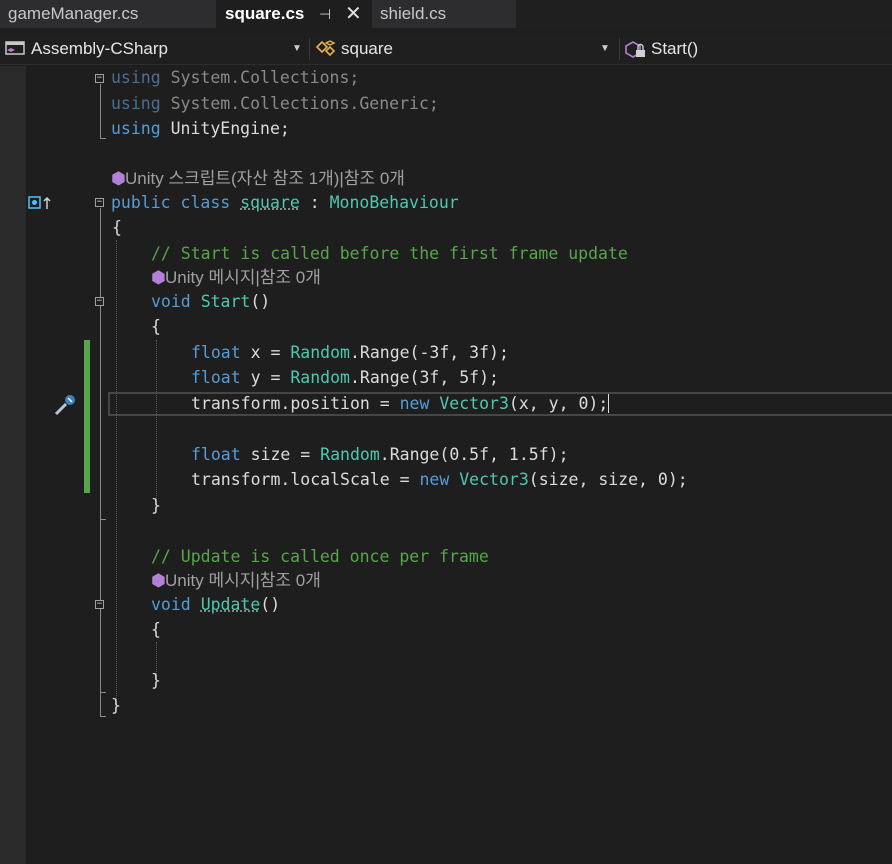 The image size is (892, 864). I want to click on code-line: float y = Random.Range(3f, 5f);, so click(345, 377).